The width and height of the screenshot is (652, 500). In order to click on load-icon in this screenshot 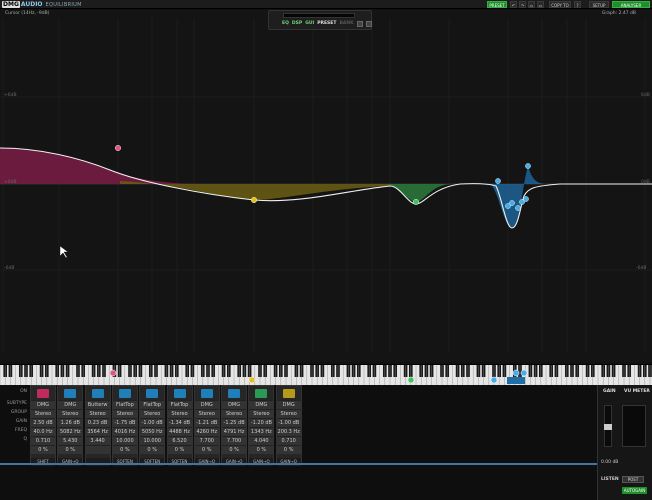, I will do `click(368, 24)`.